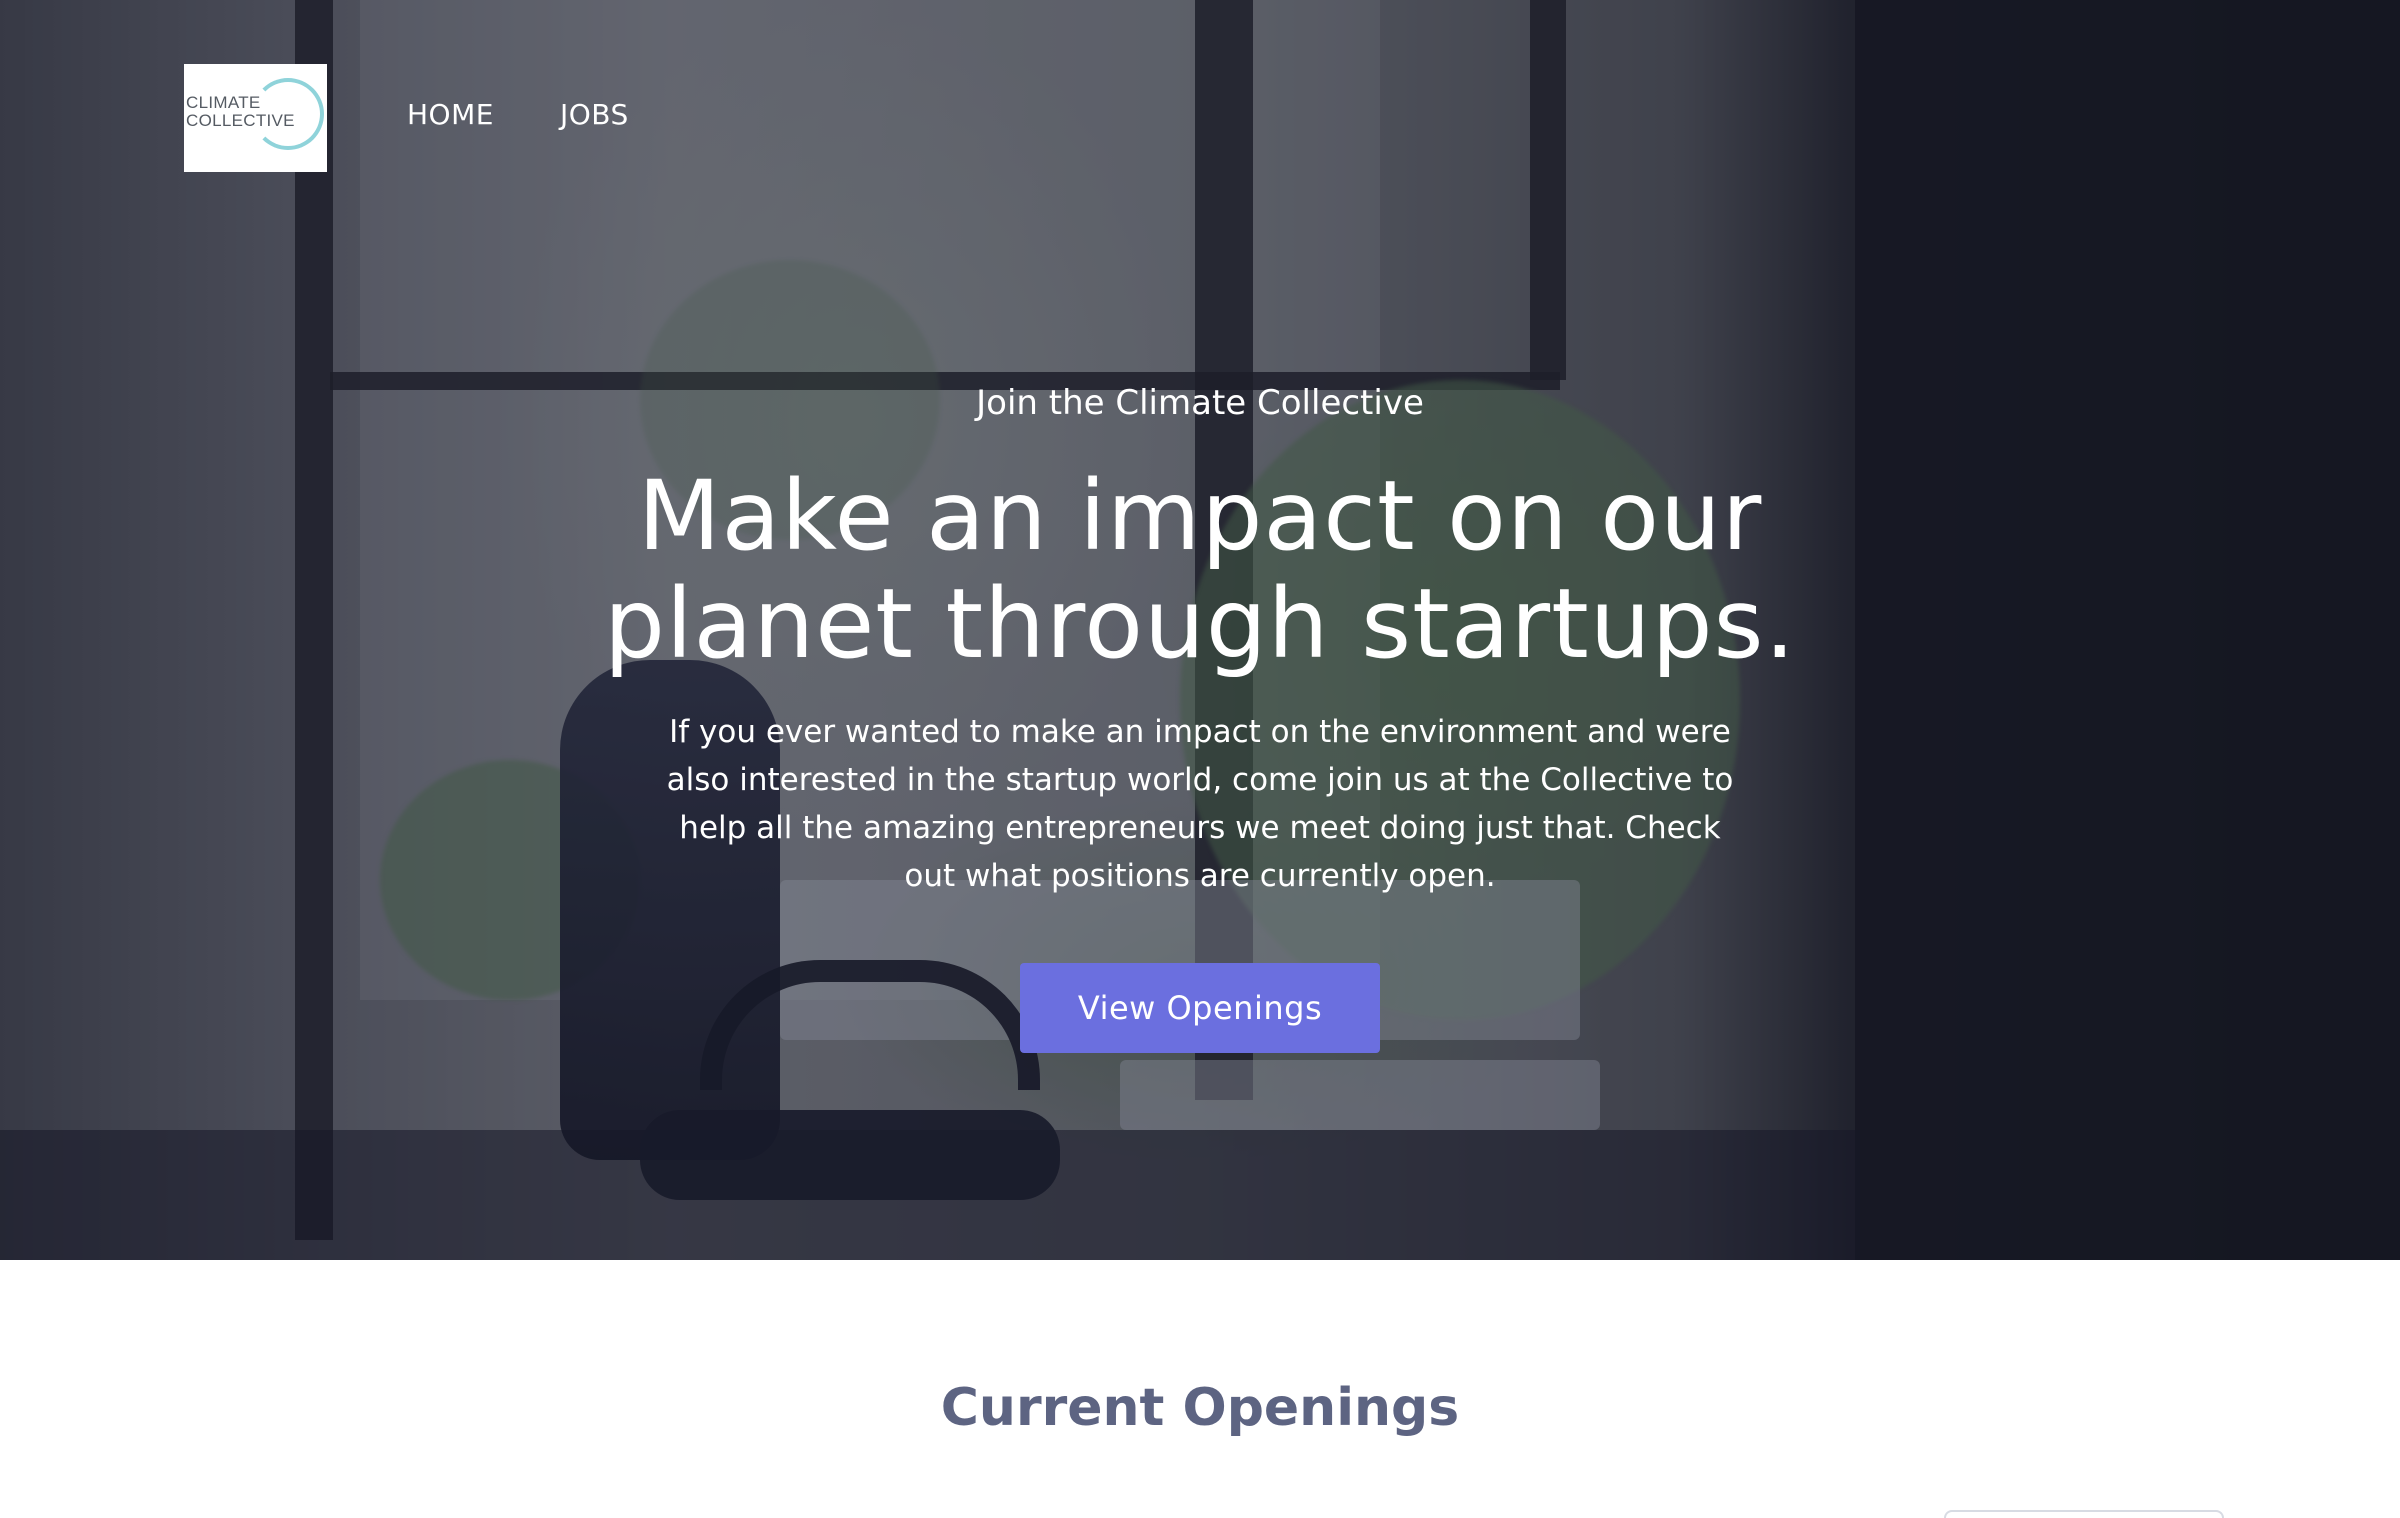 The width and height of the screenshot is (2400, 1518). I want to click on openings-title: Current Openings, so click(1200, 1408).